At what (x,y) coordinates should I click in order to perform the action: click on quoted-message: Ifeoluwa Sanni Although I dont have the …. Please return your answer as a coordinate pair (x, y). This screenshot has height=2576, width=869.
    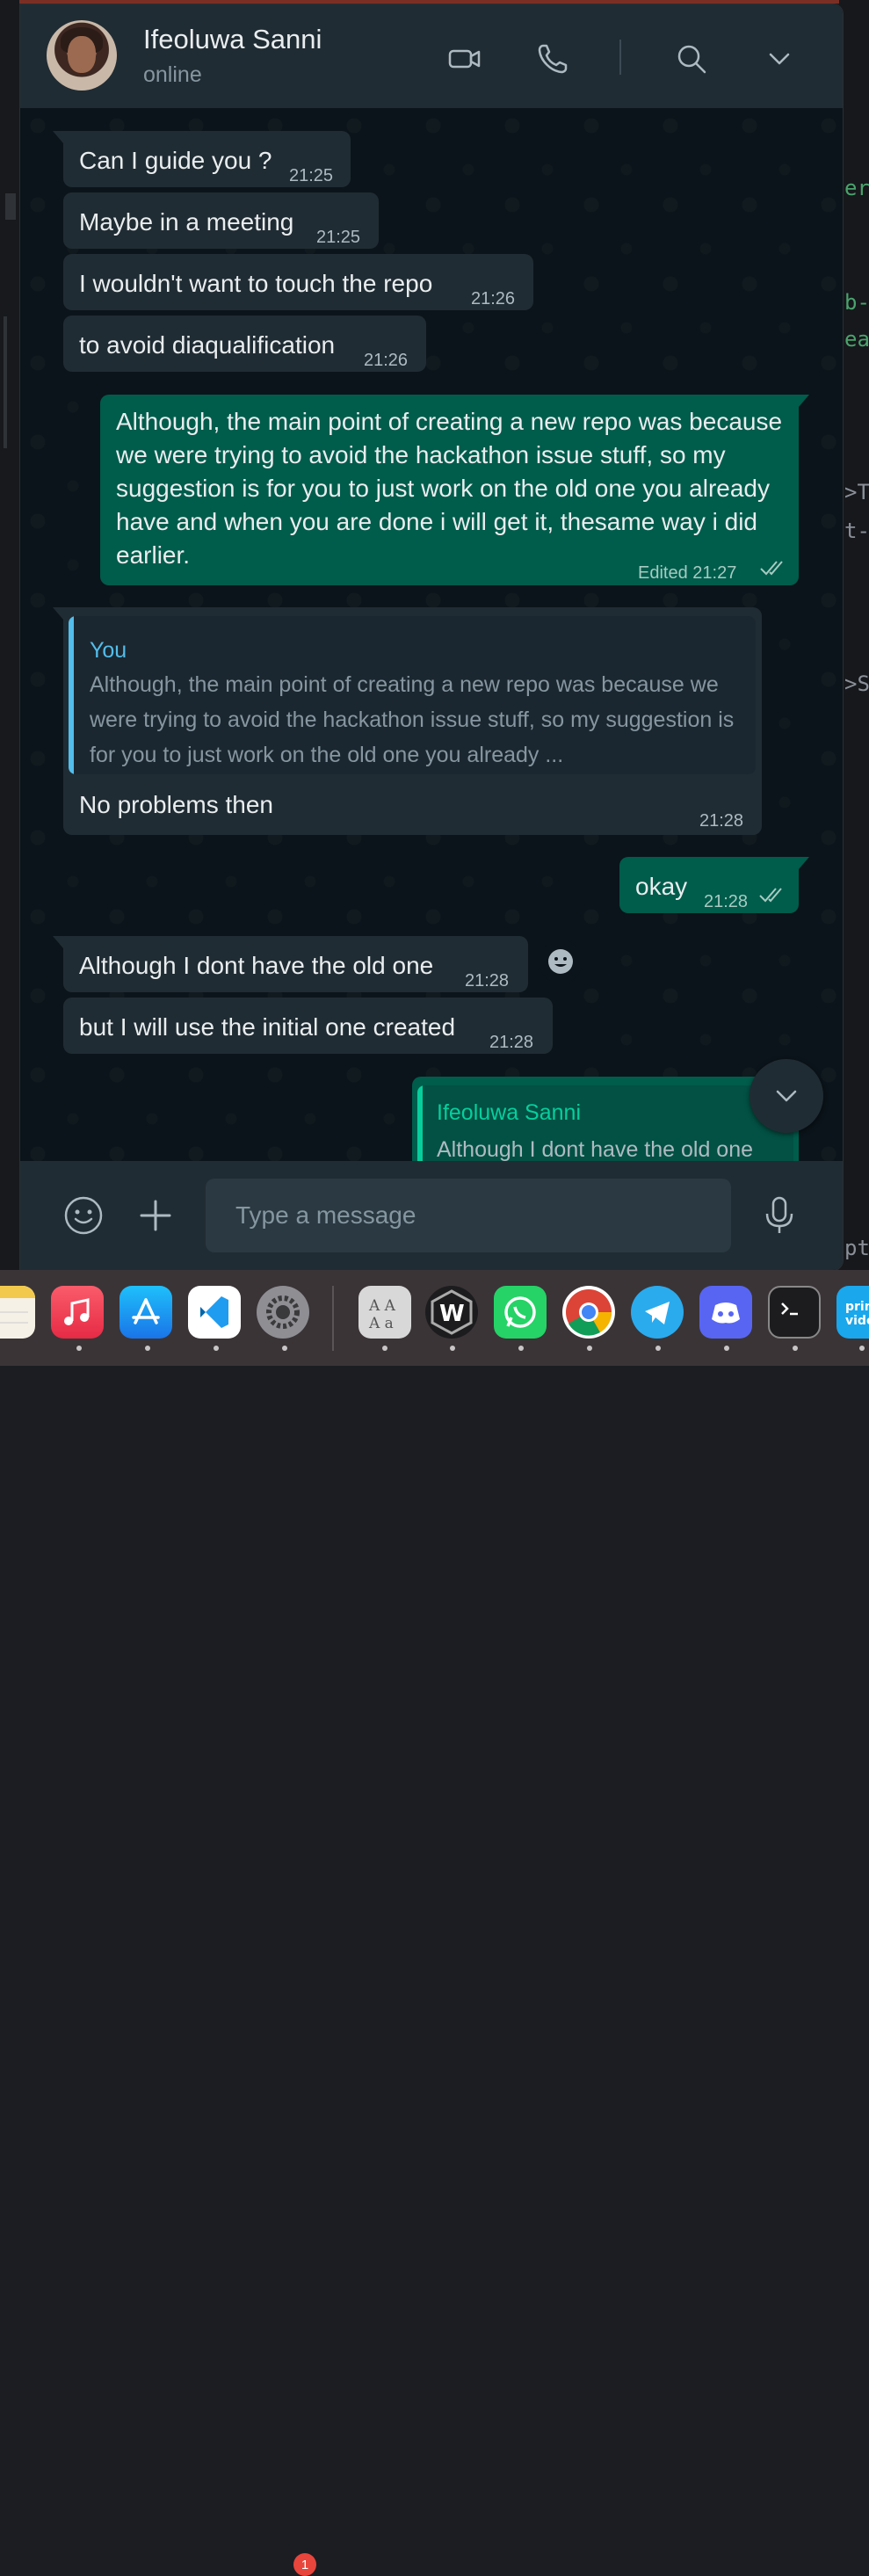
    Looking at the image, I should click on (605, 1123).